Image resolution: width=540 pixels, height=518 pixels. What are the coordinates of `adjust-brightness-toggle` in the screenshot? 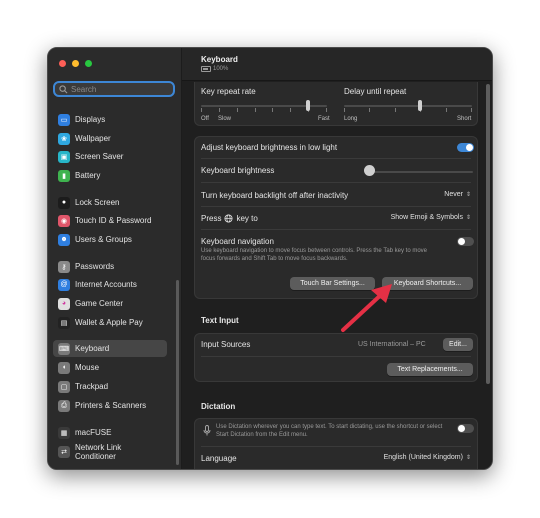 It's located at (465, 147).